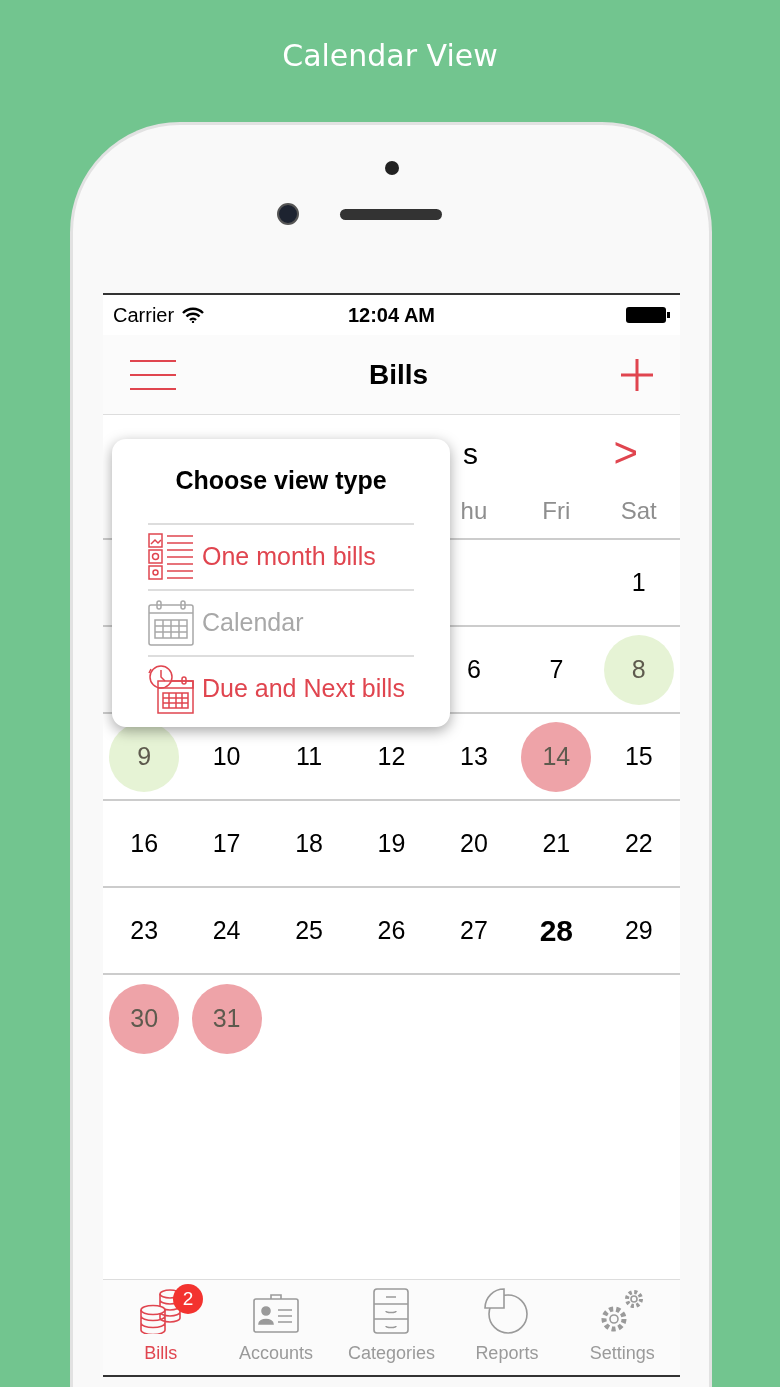 This screenshot has height=1387, width=780. What do you see at coordinates (473, 756) in the screenshot?
I see `calendar-day: 13` at bounding box center [473, 756].